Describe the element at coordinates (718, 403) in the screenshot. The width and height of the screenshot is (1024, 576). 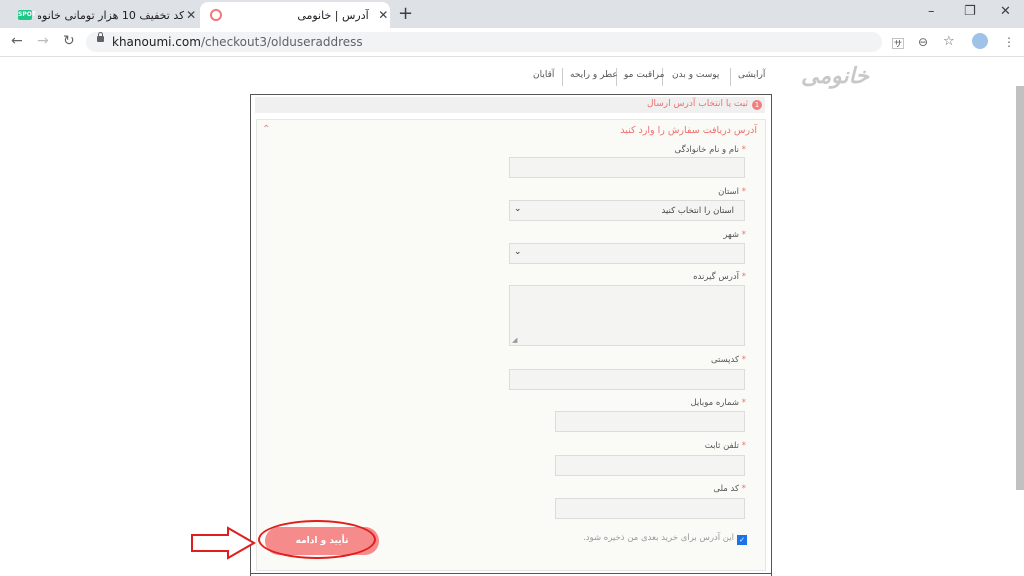
I see `mobile-label: * شماره موبایل` at that location.